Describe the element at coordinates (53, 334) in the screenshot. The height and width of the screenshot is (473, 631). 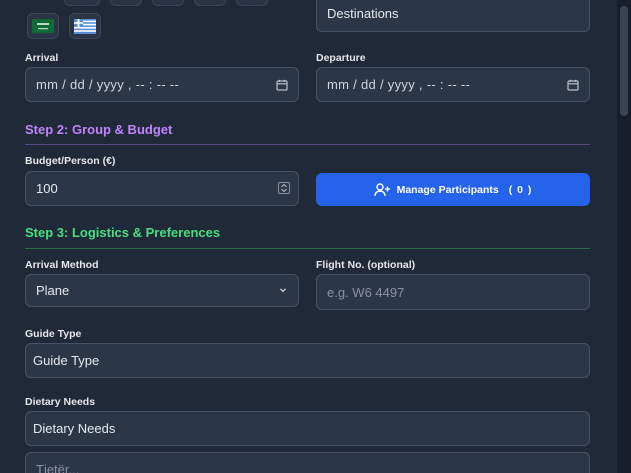
I see `guide-type-label: Guide Type` at that location.